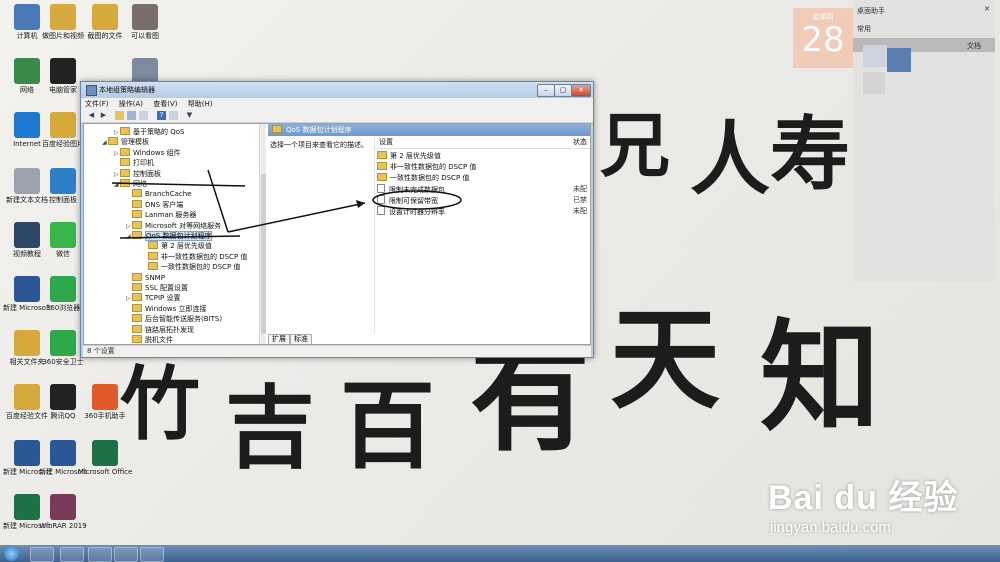 This screenshot has height=562, width=1000. I want to click on tree-node: ▷ Microsoft 对等网络服务, so click(174, 225).